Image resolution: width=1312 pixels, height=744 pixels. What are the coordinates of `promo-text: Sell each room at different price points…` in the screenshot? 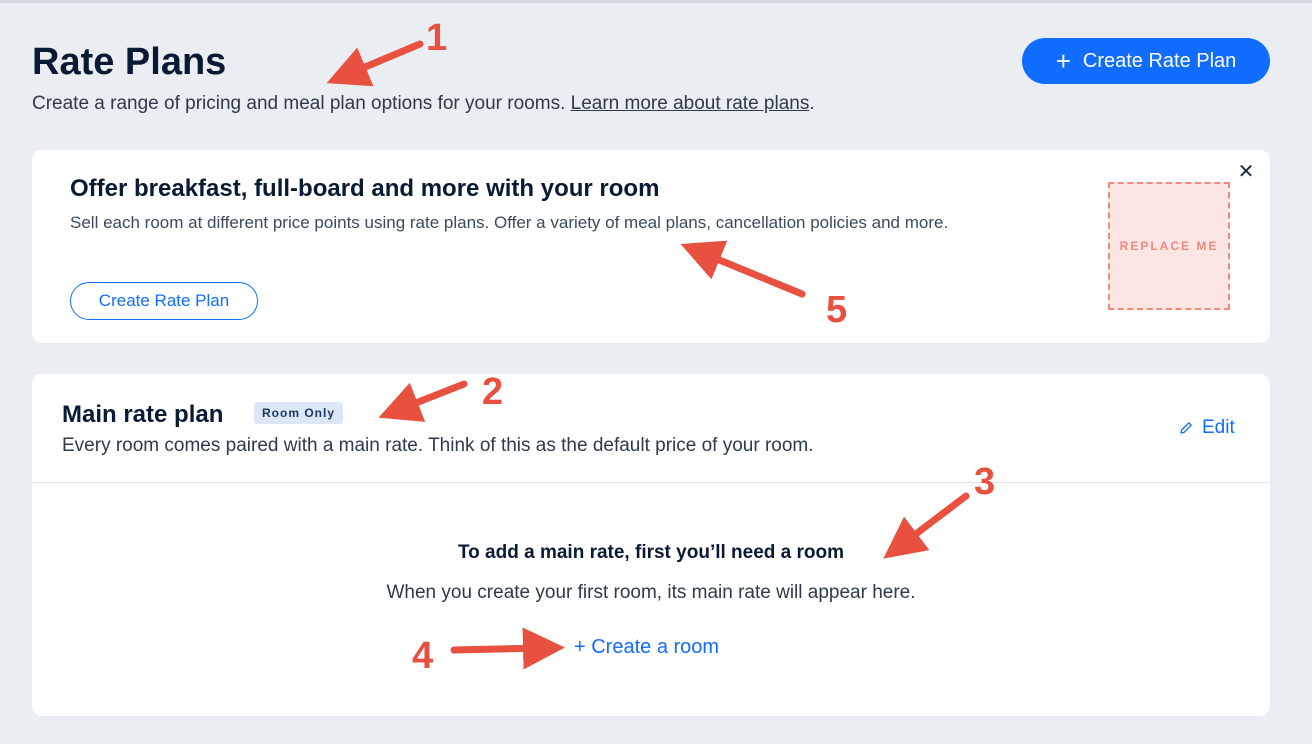 It's located at (509, 222).